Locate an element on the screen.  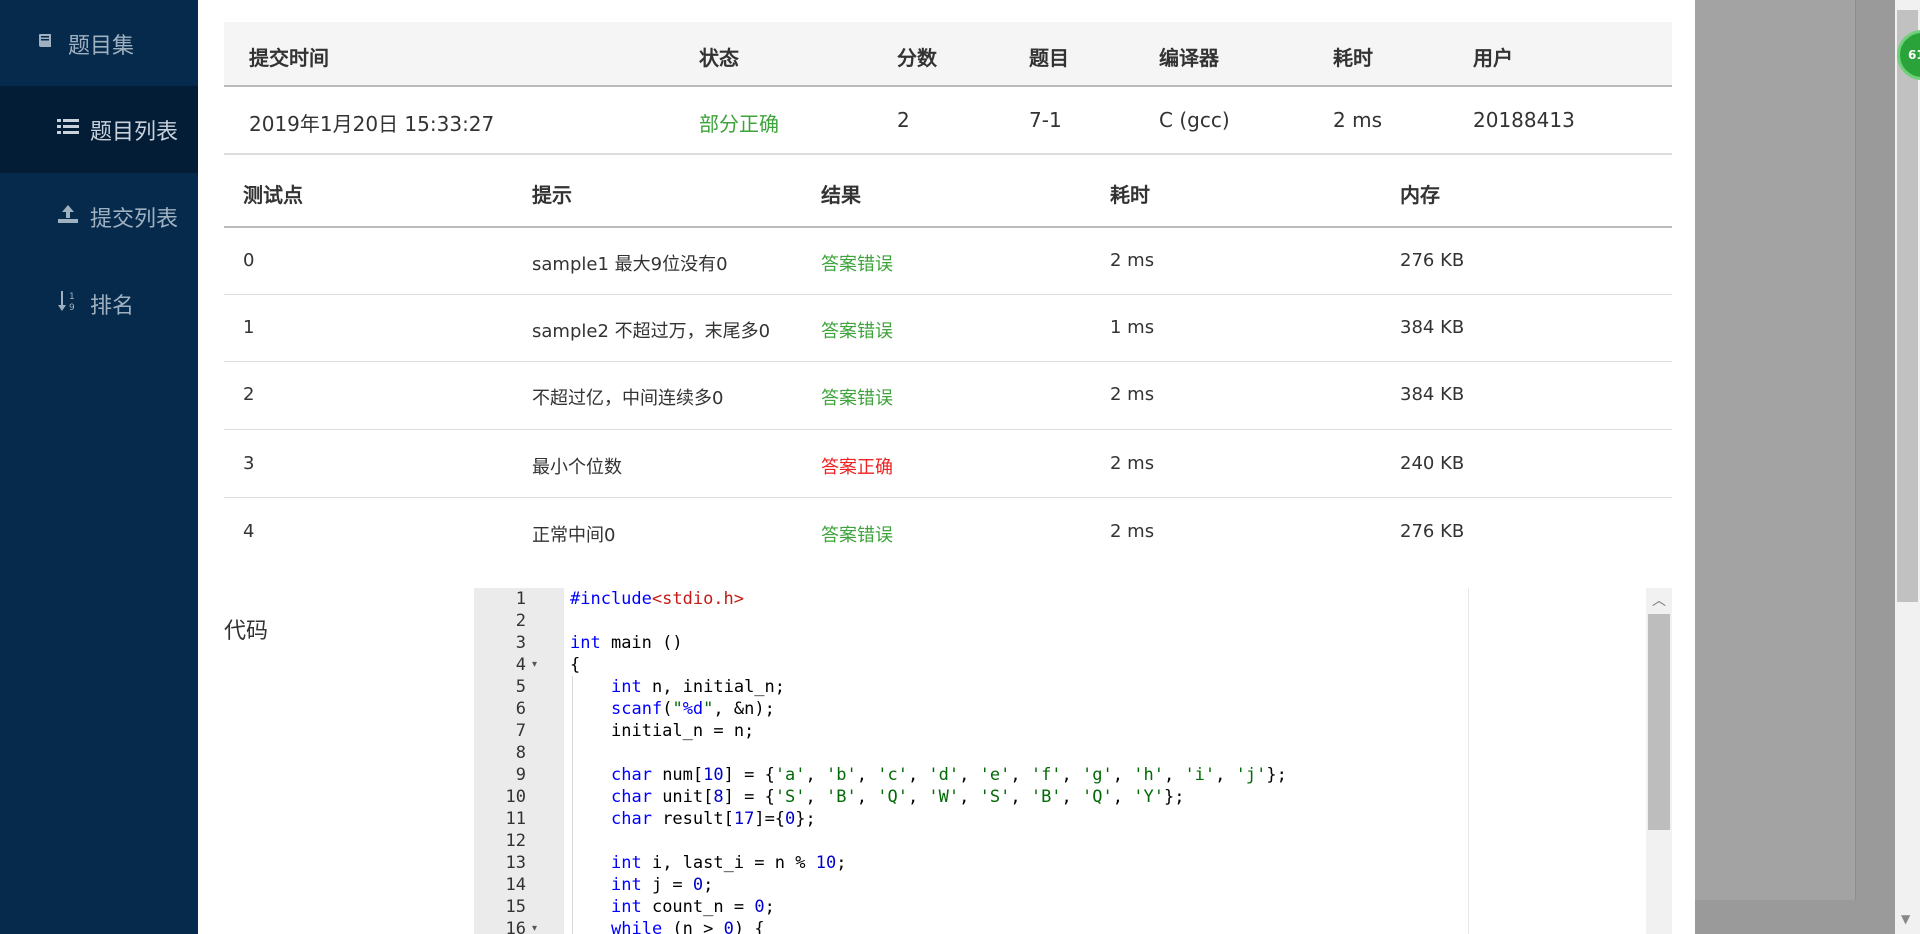
header-duration: 耗时 is located at coordinates (1353, 58).